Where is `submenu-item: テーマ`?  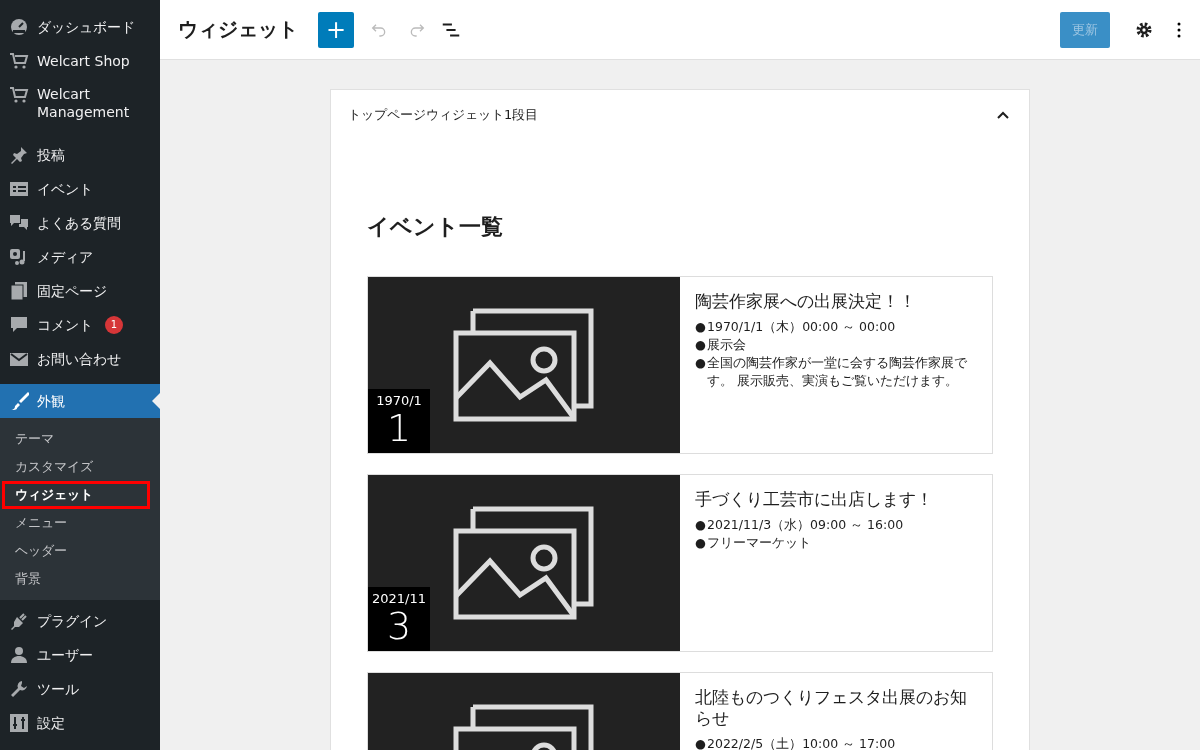 submenu-item: テーマ is located at coordinates (76, 439).